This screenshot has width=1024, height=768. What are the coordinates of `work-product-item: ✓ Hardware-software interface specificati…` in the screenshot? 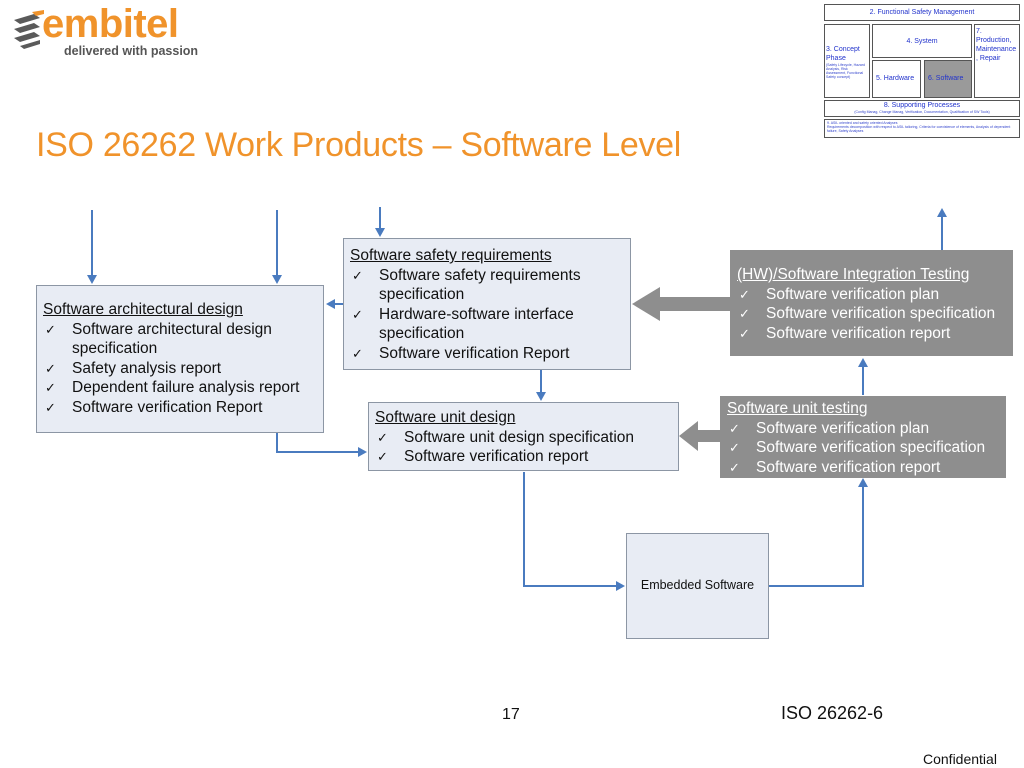 It's located at (487, 324).